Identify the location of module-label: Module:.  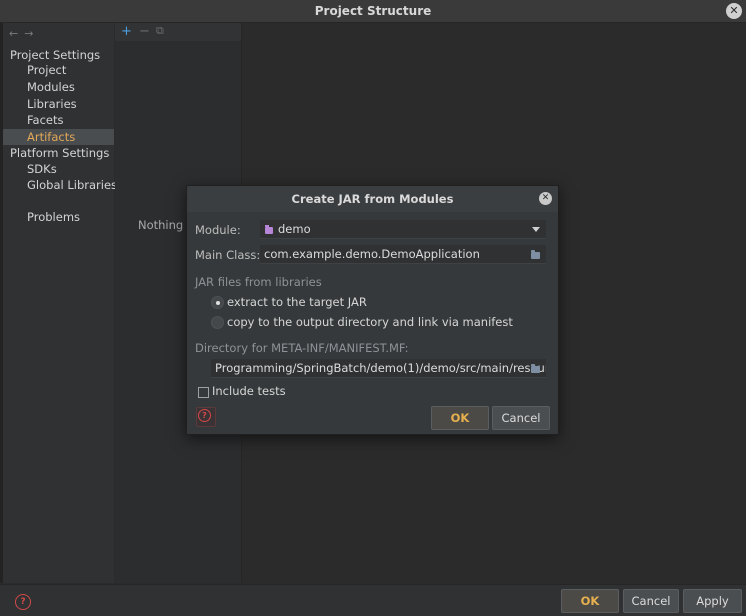
(218, 230).